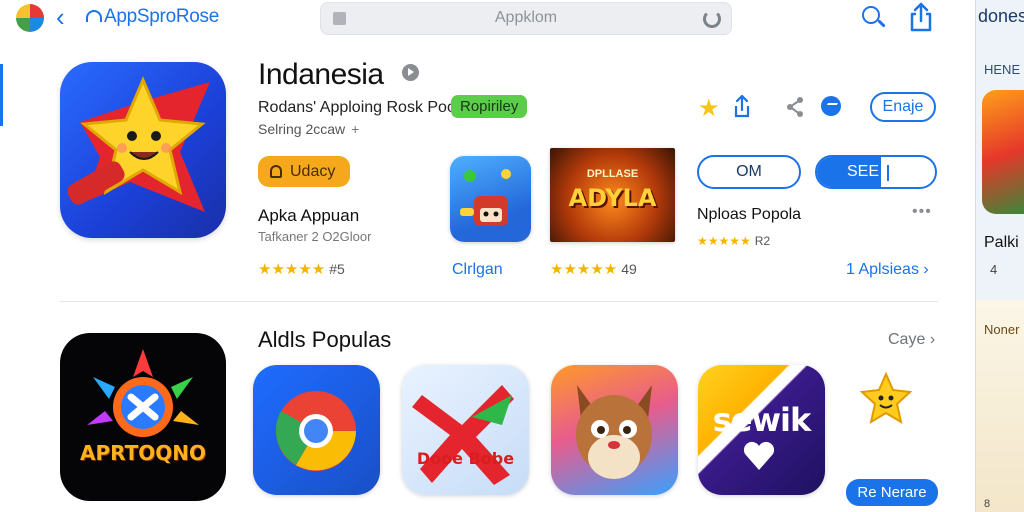 The image size is (1024, 512). What do you see at coordinates (759, 455) in the screenshot?
I see `heart-icon` at bounding box center [759, 455].